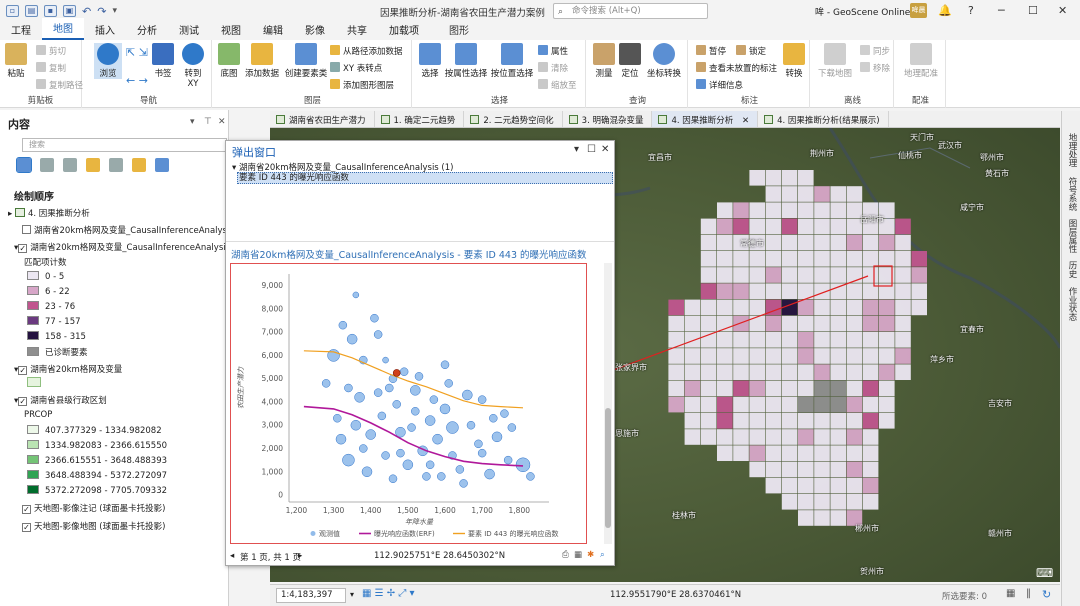 This screenshot has width=1080, height=606. Describe the element at coordinates (208, 122) in the screenshot. I see `pin-icon: ⊤` at that location.